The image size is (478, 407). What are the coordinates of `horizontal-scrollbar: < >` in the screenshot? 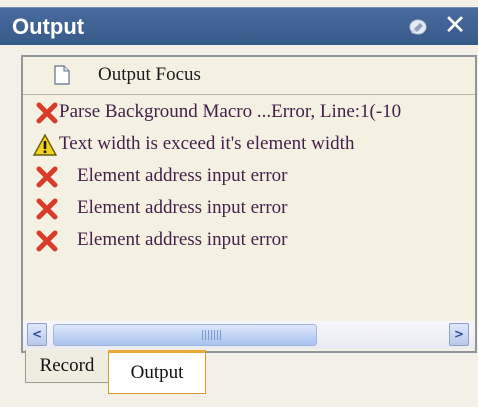 It's located at (249, 335).